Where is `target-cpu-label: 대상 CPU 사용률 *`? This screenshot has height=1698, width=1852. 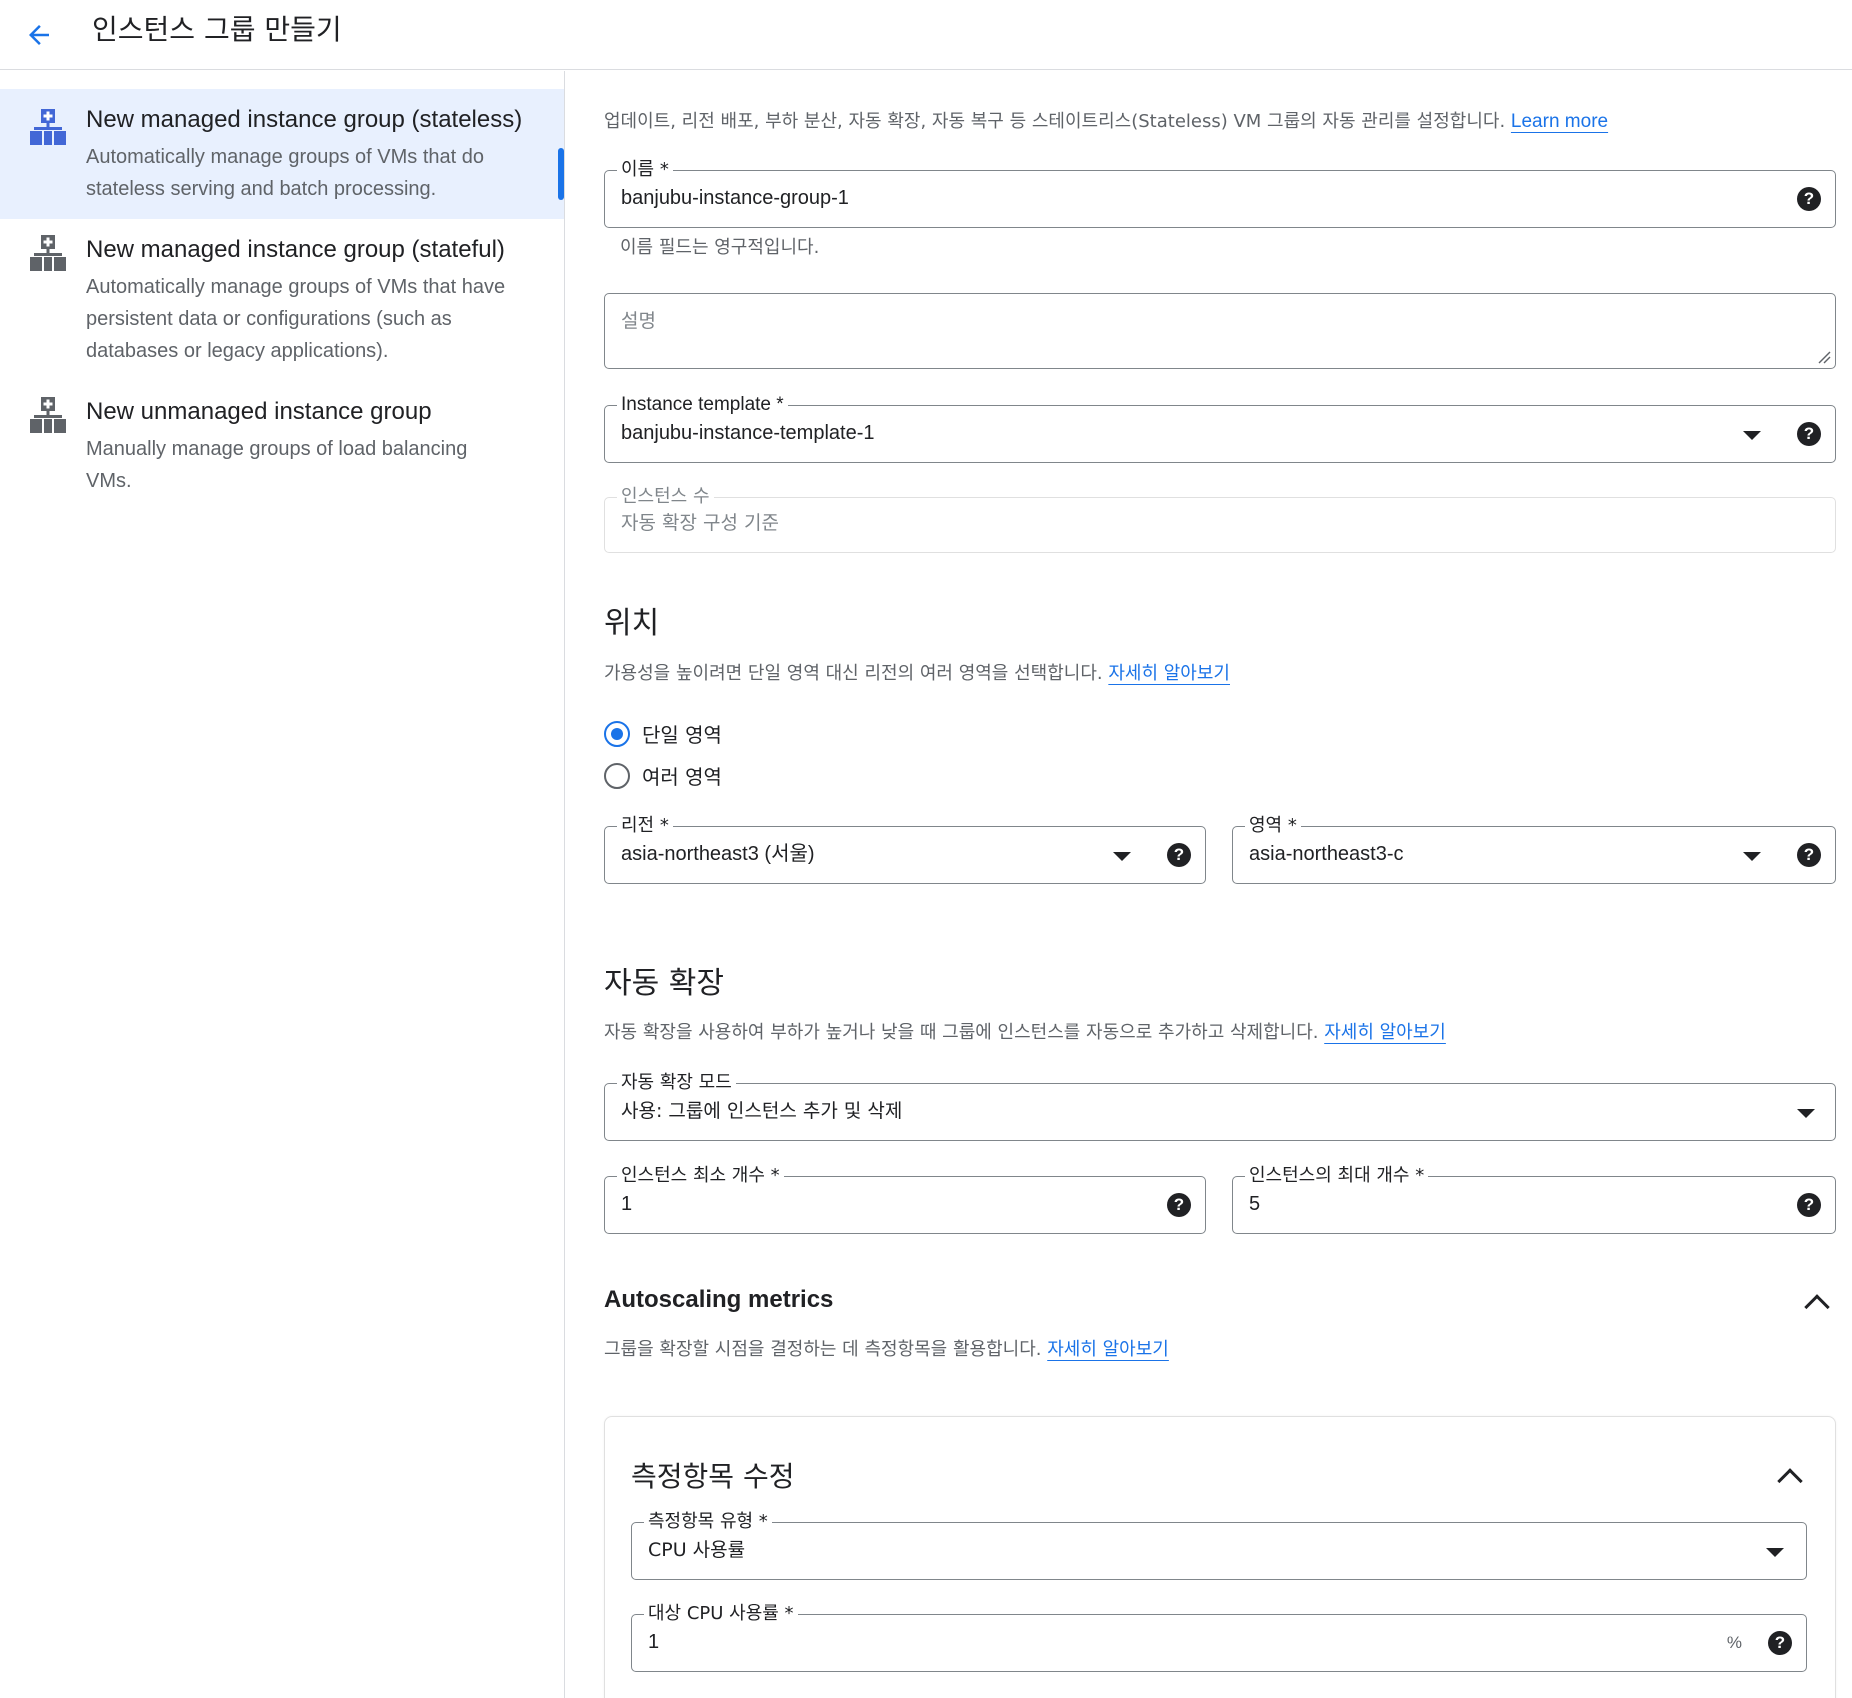
target-cpu-label: 대상 CPU 사용률 * is located at coordinates (721, 1614).